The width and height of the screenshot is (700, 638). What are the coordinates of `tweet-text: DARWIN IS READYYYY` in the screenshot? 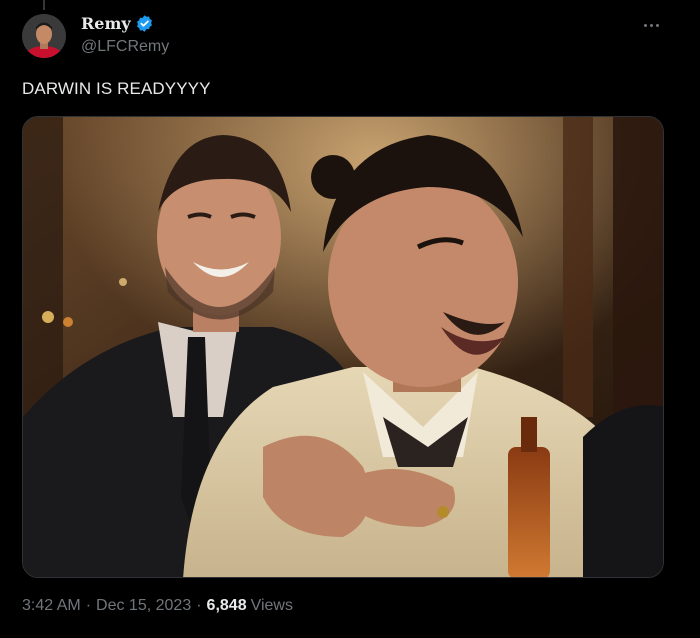 It's located at (116, 88).